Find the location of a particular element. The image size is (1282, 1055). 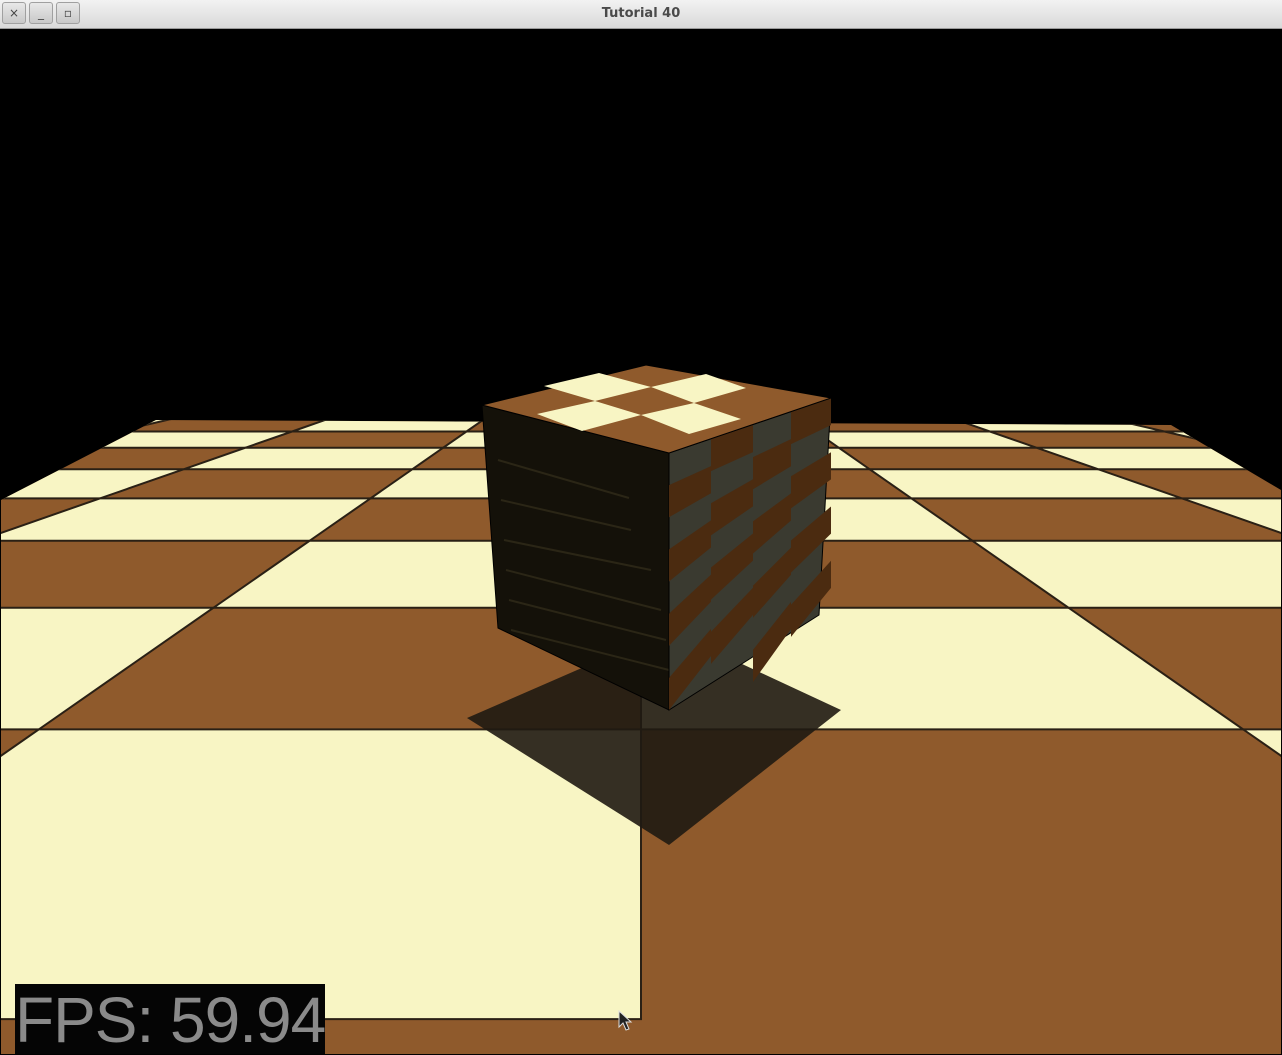

window-title: Tutorial 40 is located at coordinates (641, 13).